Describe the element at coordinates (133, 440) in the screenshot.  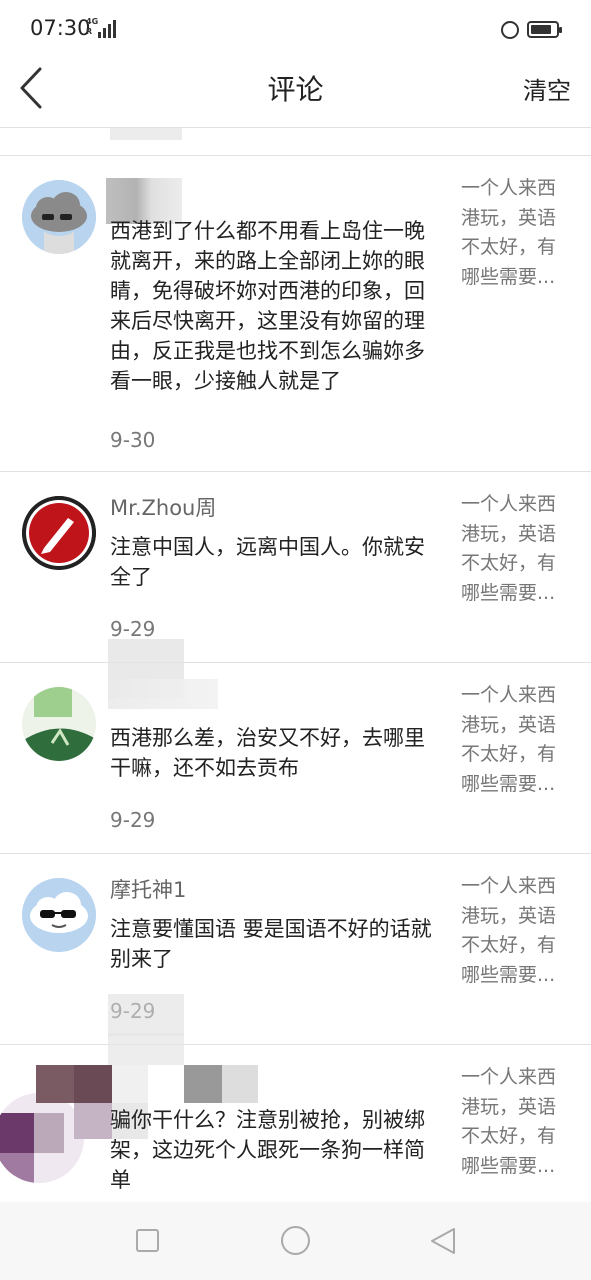
I see `comment-date: 9-30` at that location.